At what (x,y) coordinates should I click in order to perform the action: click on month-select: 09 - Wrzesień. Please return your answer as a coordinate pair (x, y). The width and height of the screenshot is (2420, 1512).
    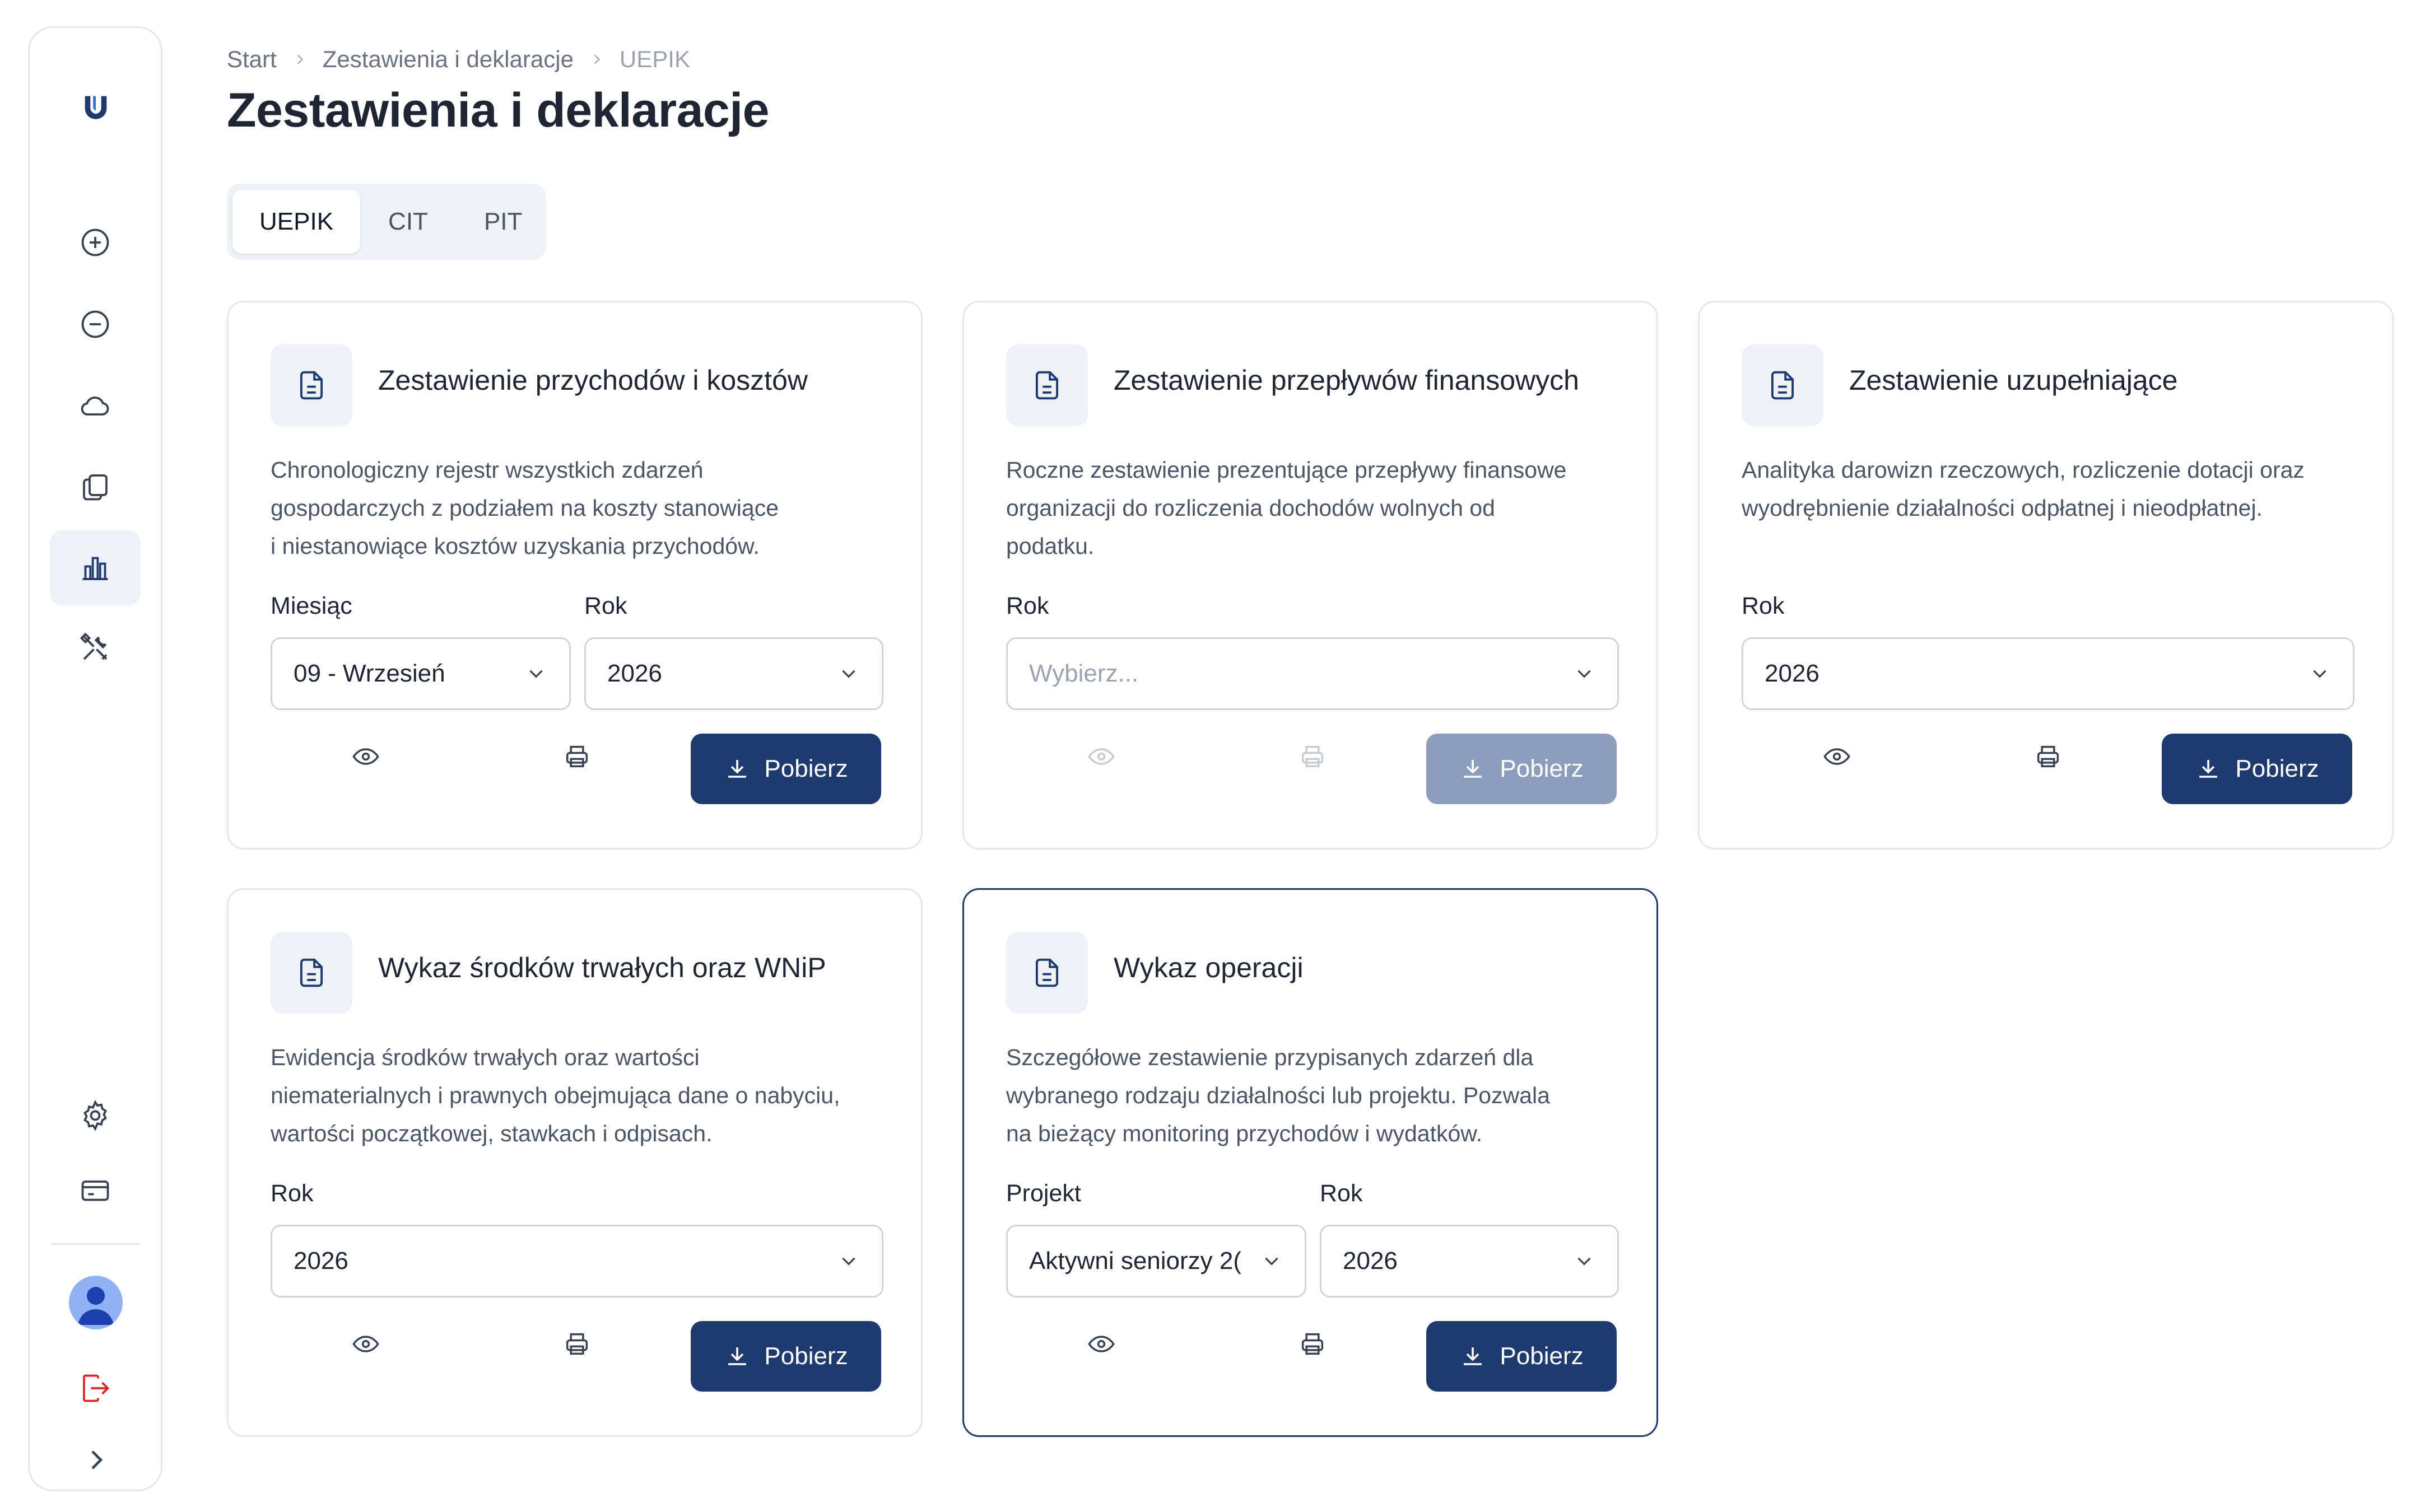
    Looking at the image, I should click on (421, 674).